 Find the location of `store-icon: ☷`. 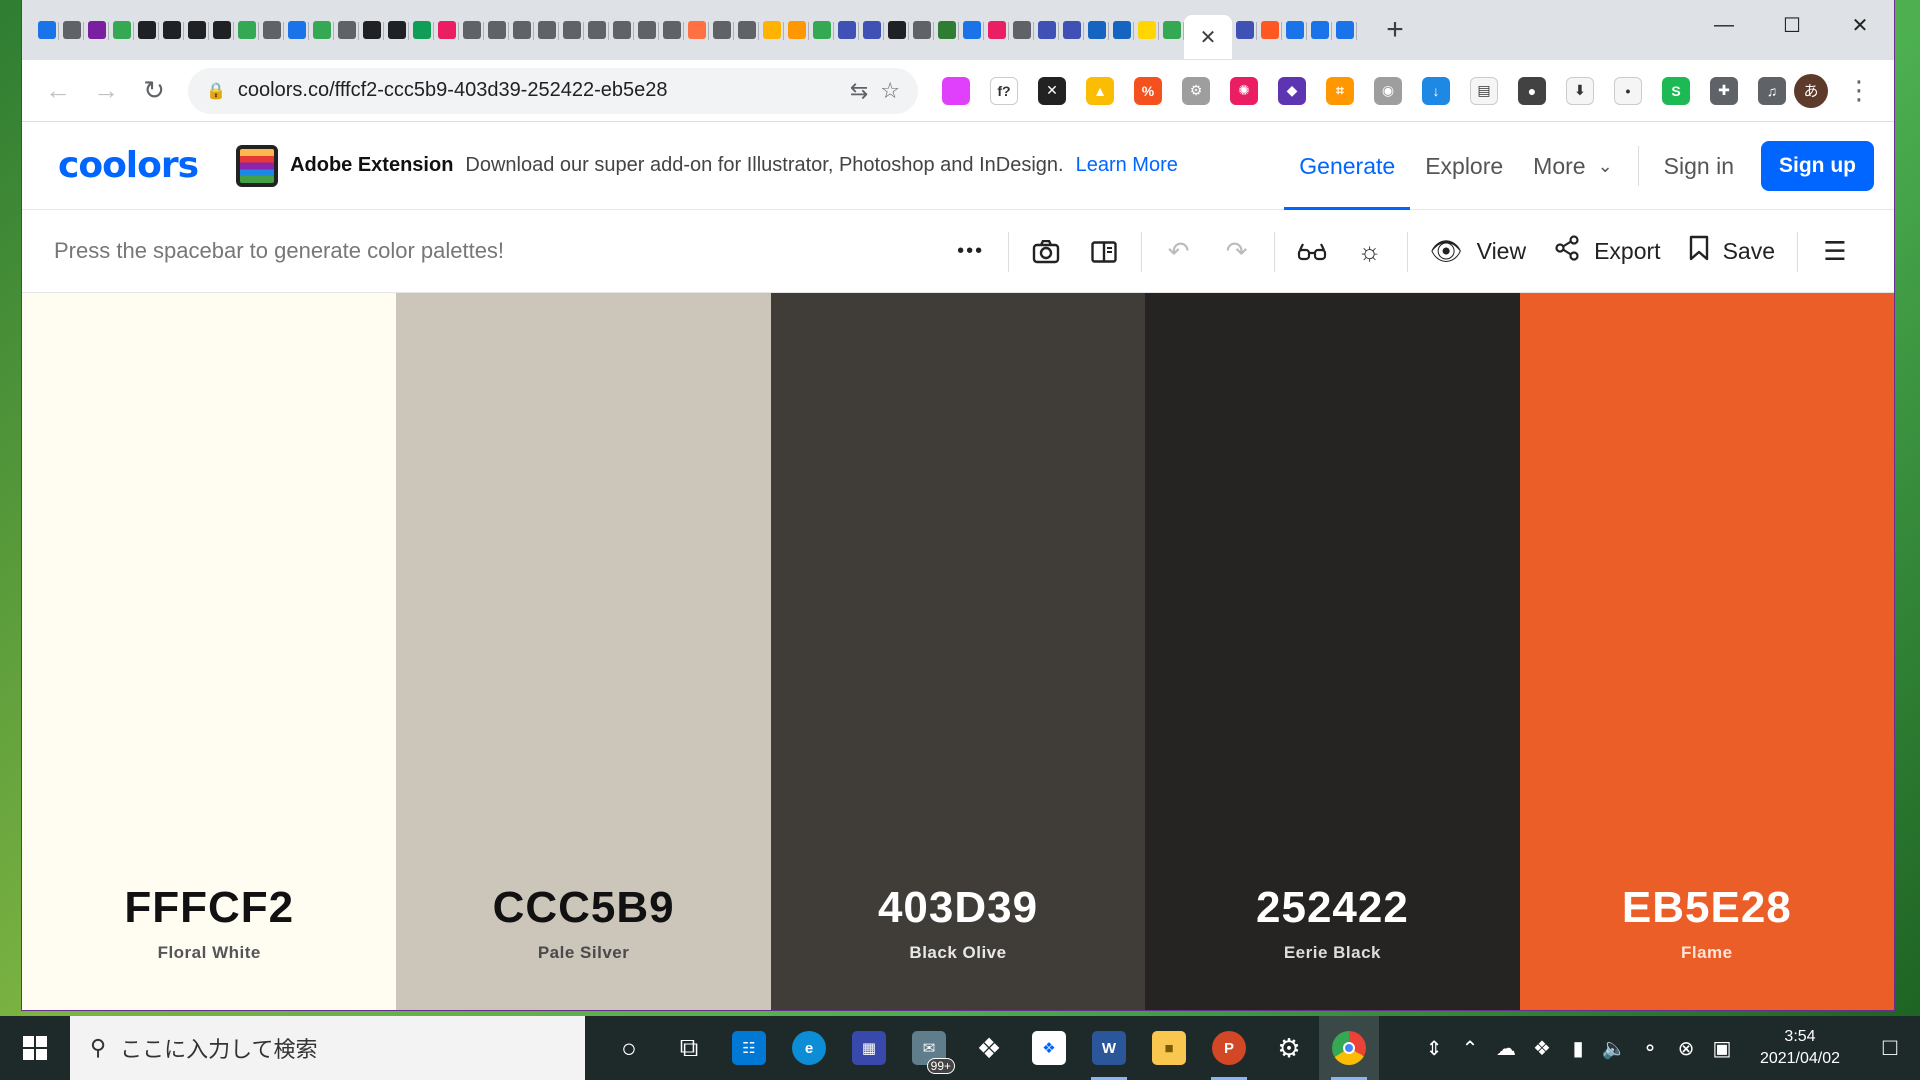

store-icon: ☷ is located at coordinates (749, 1048).